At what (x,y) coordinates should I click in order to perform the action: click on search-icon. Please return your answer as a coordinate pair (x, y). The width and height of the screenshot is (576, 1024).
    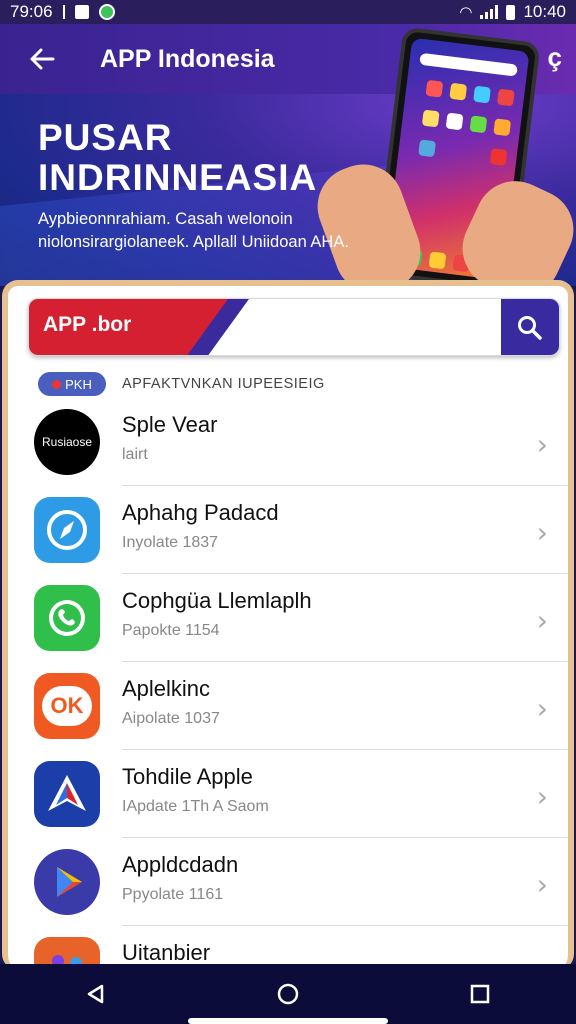
    Looking at the image, I should click on (530, 328).